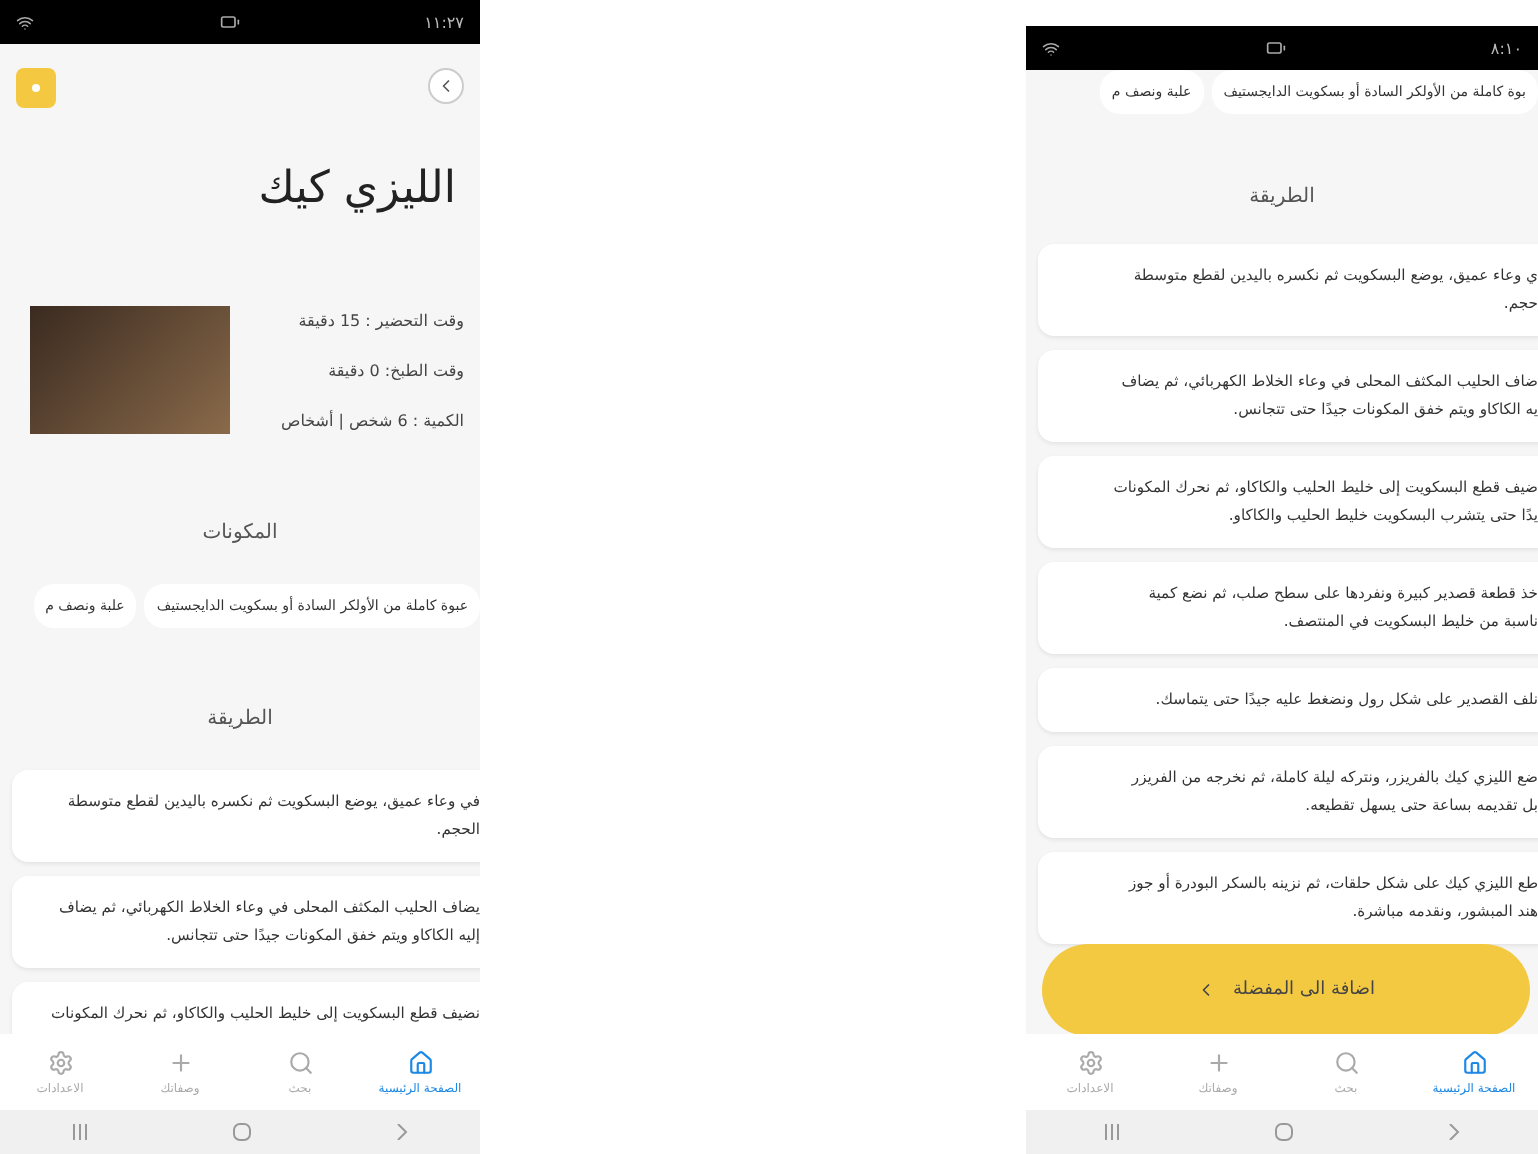 This screenshot has height=1154, width=1538. Describe the element at coordinates (240, 532) in the screenshot. I see `section-heading: المكونات` at that location.